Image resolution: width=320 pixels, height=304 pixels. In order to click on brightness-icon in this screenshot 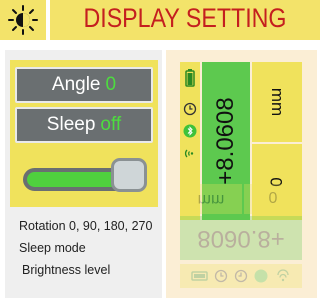, I will do `click(23, 20)`.